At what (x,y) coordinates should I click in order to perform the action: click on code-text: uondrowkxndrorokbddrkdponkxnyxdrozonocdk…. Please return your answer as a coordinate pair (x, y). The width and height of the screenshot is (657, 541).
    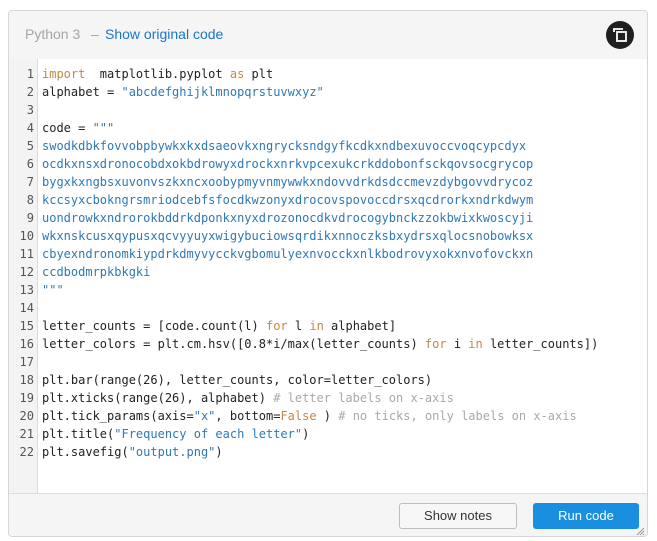
    Looking at the image, I should click on (287, 218).